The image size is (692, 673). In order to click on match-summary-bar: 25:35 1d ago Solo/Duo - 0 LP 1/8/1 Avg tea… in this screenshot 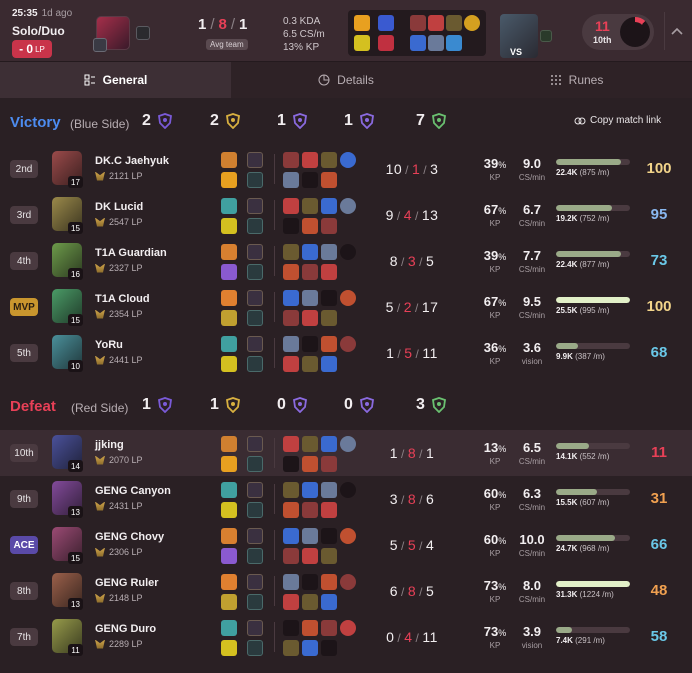, I will do `click(346, 31)`.